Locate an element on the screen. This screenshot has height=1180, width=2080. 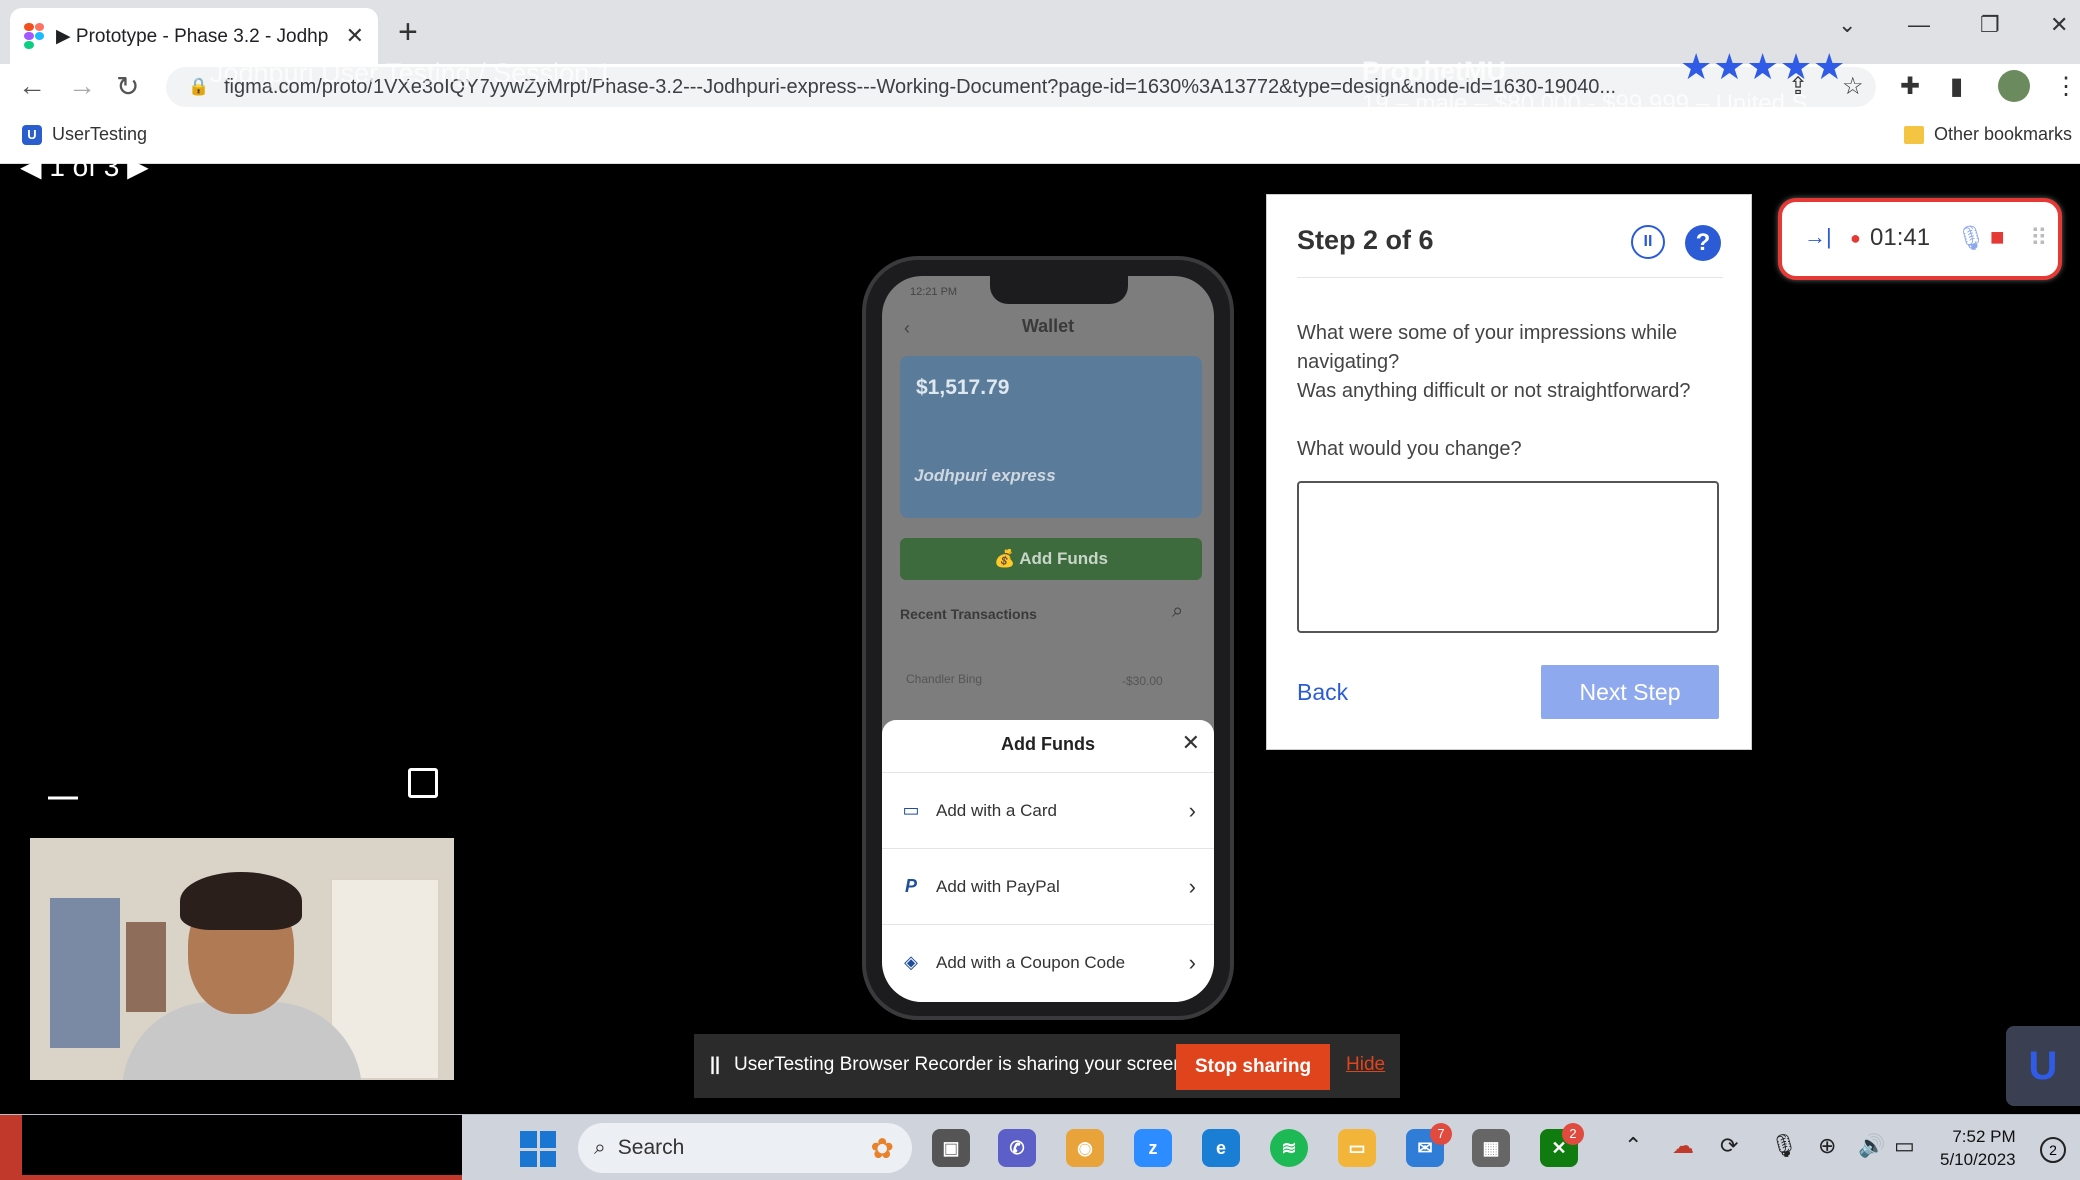
onedrive-icon: ☁ is located at coordinates (1683, 1146).